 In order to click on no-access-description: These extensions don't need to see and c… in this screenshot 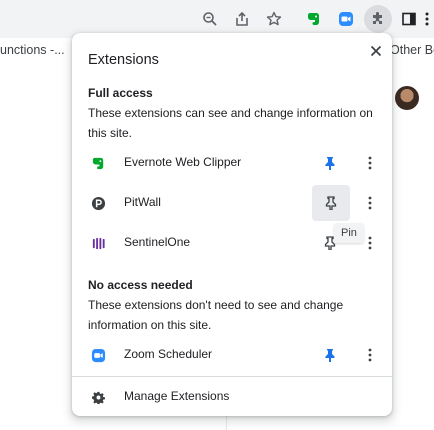, I will do `click(216, 315)`.